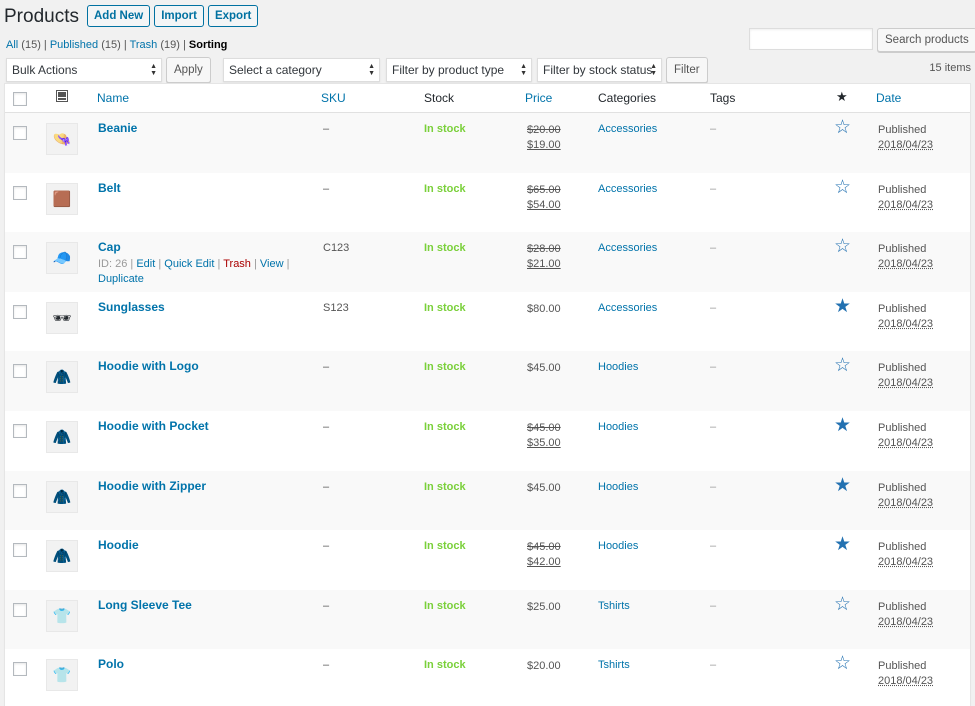 Image resolution: width=975 pixels, height=706 pixels. Describe the element at coordinates (145, 605) in the screenshot. I see `product-name-link: Long Sleeve Tee` at that location.